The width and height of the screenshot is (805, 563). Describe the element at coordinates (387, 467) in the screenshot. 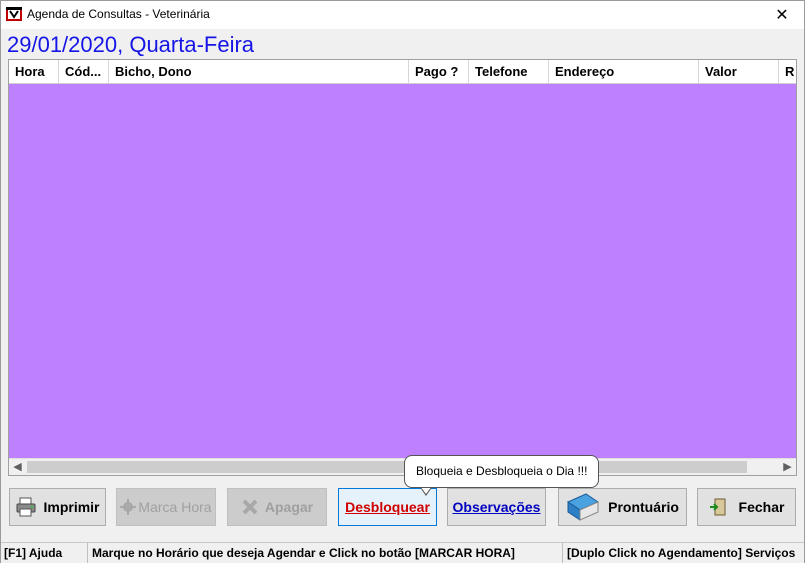

I see `scrollbar-thumb` at that location.